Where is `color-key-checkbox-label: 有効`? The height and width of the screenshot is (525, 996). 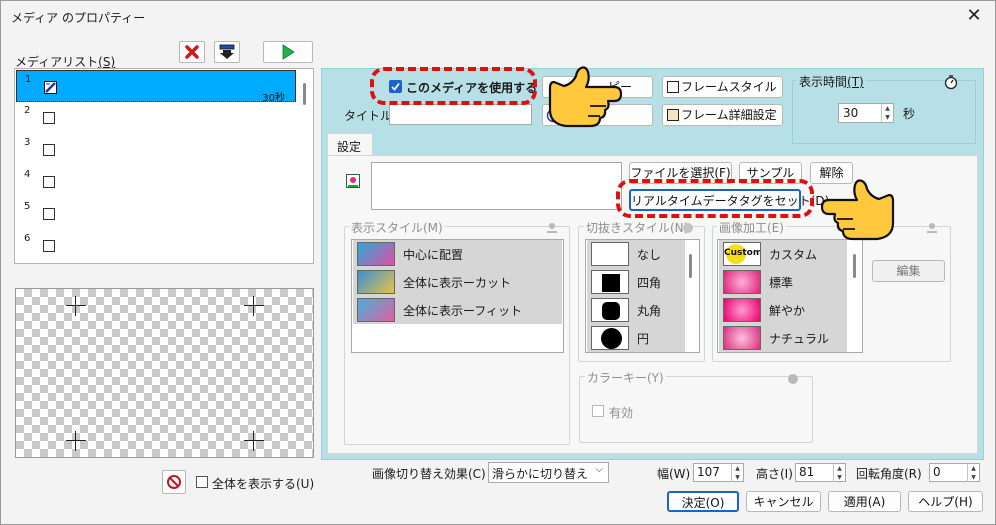
color-key-checkbox-label: 有効 is located at coordinates (621, 413).